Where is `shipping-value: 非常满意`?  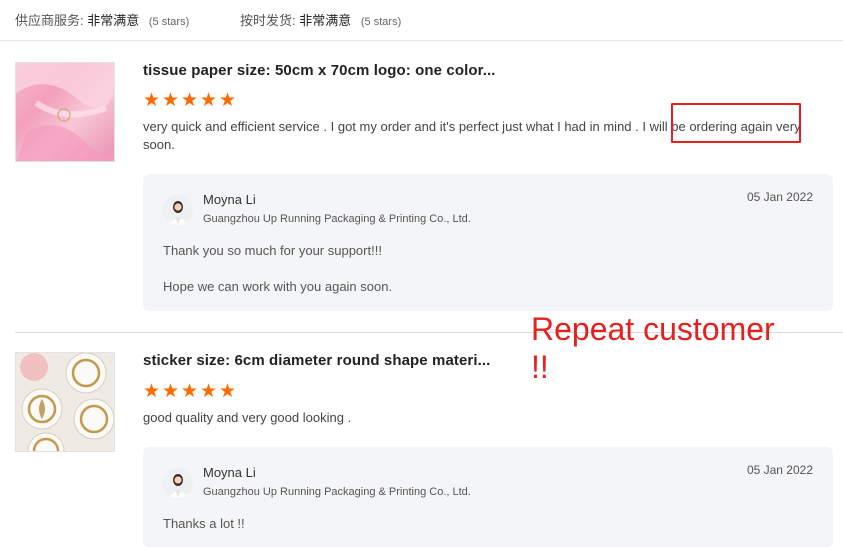
shipping-value: 非常满意 is located at coordinates (325, 20).